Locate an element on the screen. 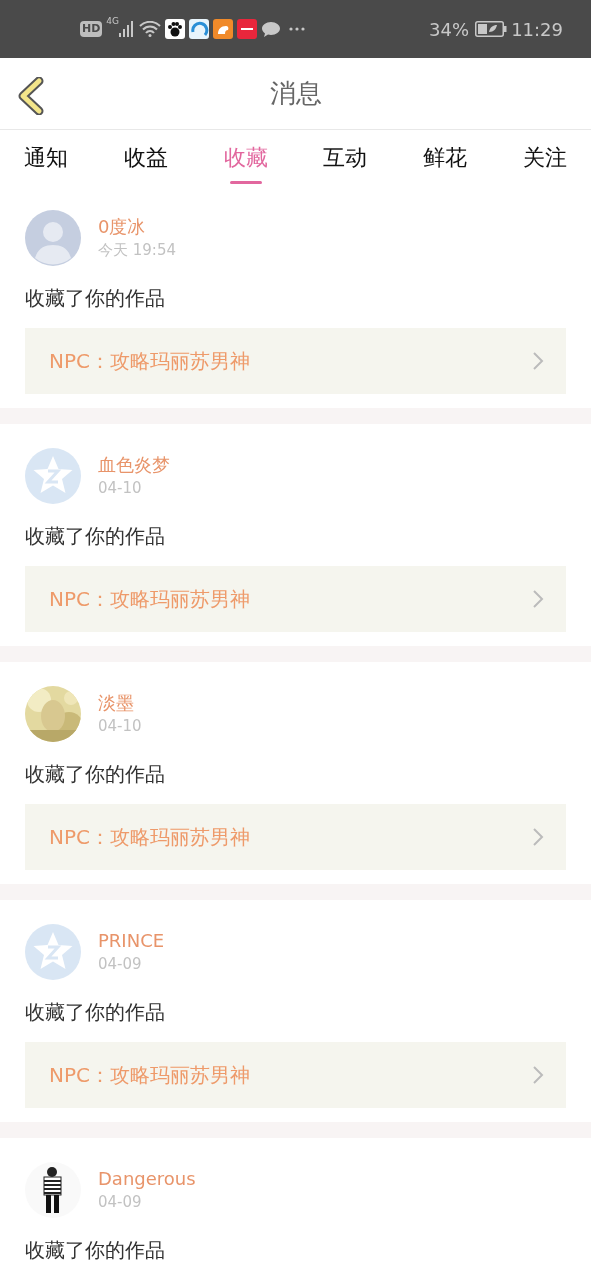  signal-icon is located at coordinates (126, 29).